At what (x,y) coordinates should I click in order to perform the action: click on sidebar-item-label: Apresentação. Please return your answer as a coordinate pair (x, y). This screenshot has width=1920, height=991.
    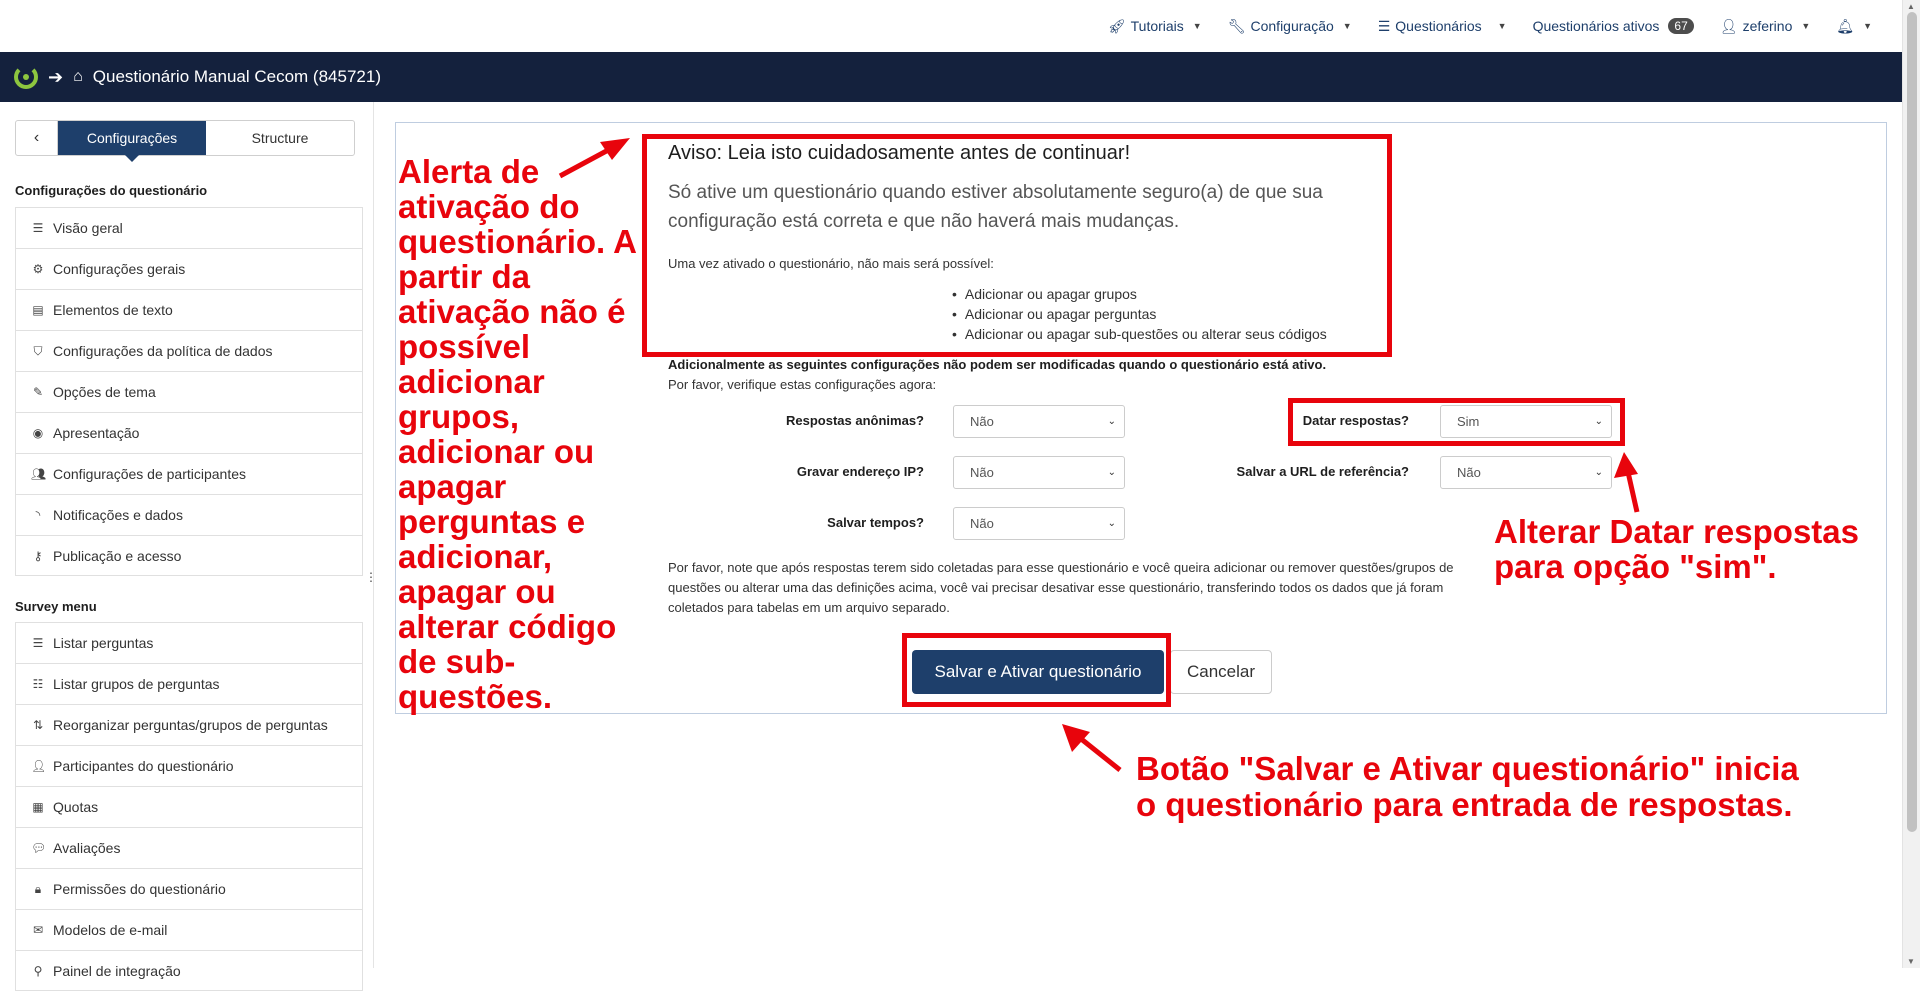
    Looking at the image, I should click on (96, 433).